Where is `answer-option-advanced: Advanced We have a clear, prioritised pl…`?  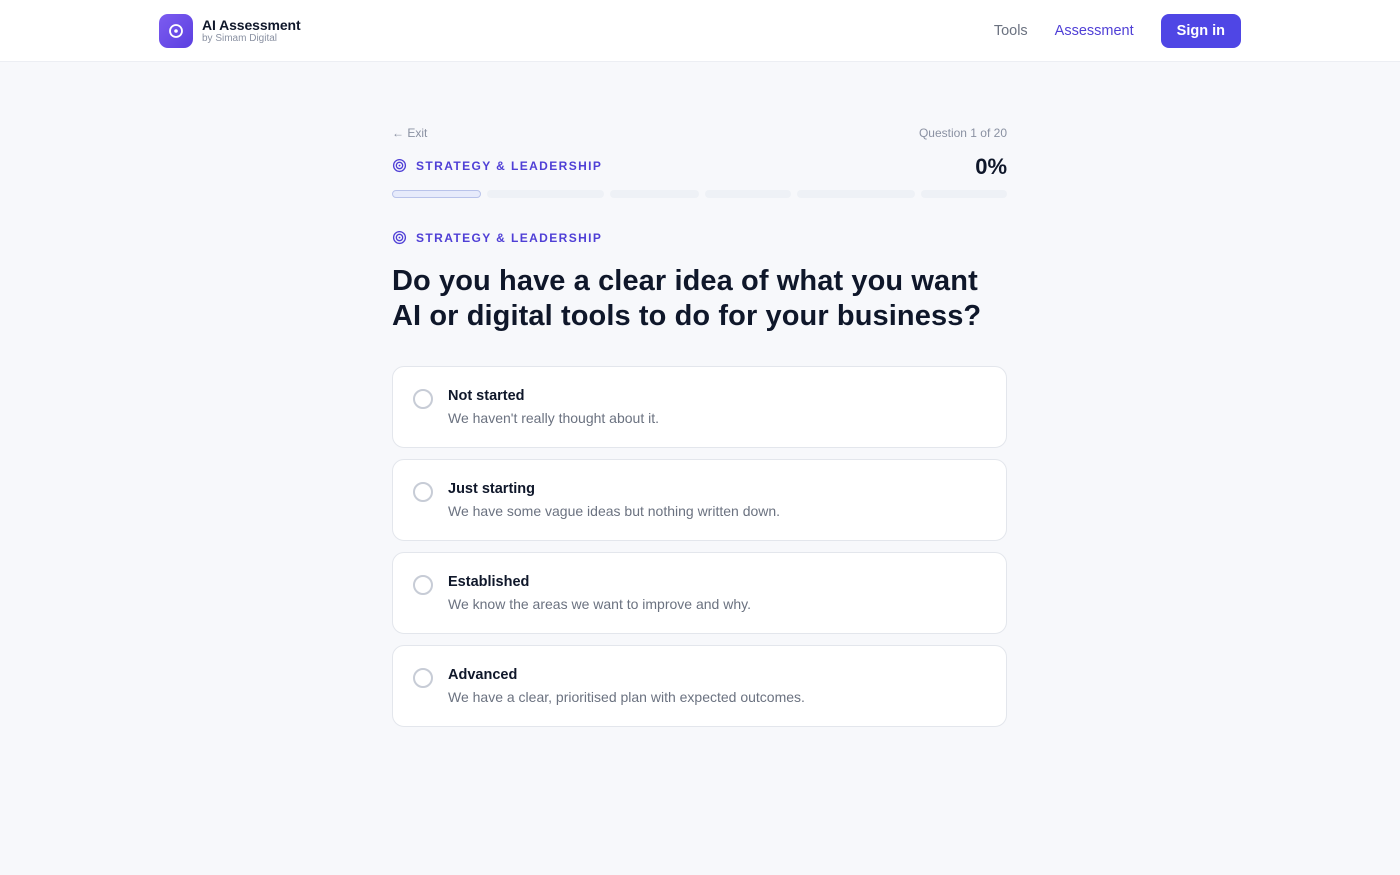 answer-option-advanced: Advanced We have a clear, prioritised pl… is located at coordinates (699, 686).